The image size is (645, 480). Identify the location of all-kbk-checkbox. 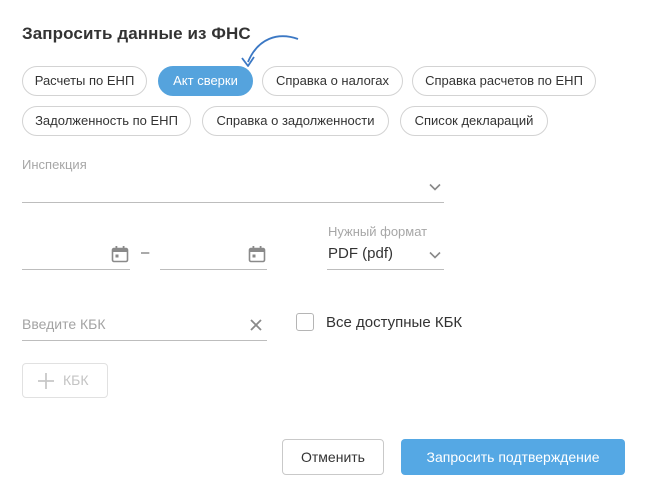
(305, 322).